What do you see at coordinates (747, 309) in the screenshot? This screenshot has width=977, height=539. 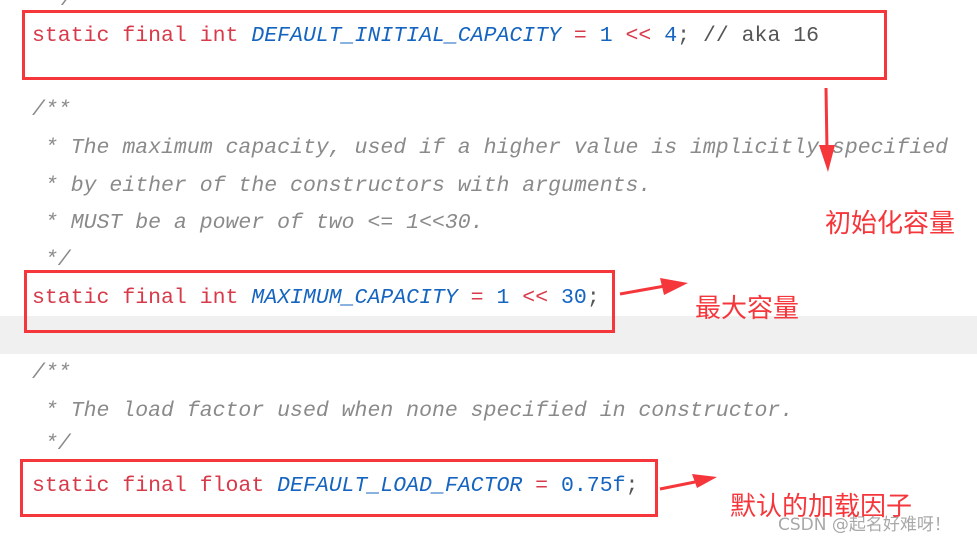 I see `annotation-maximum-capacity: 最大容量` at bounding box center [747, 309].